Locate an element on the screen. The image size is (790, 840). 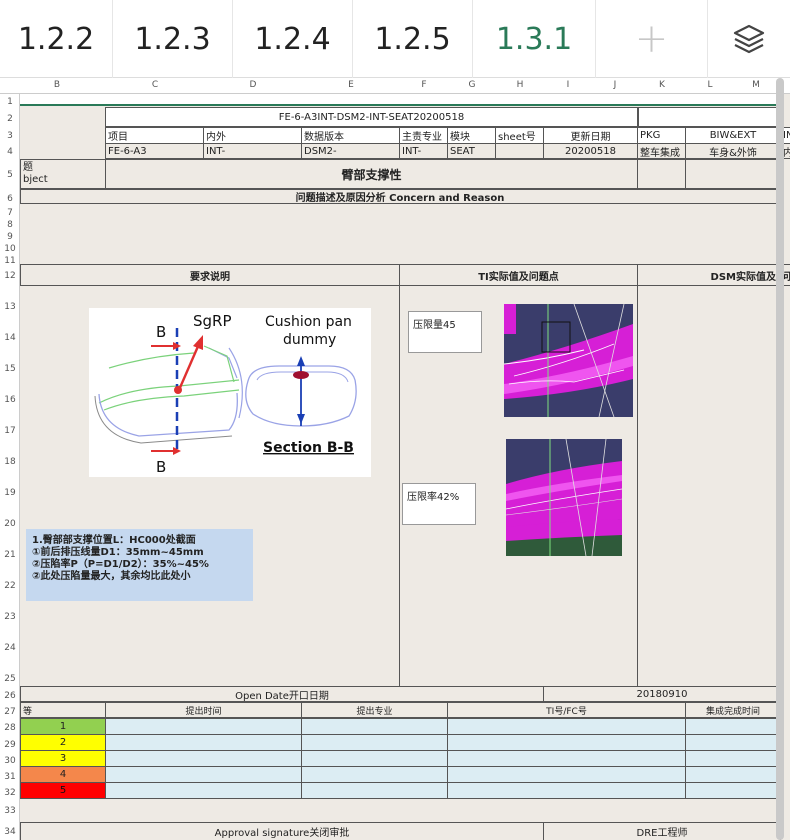
risk-level-3: 3 is located at coordinates (63, 758).